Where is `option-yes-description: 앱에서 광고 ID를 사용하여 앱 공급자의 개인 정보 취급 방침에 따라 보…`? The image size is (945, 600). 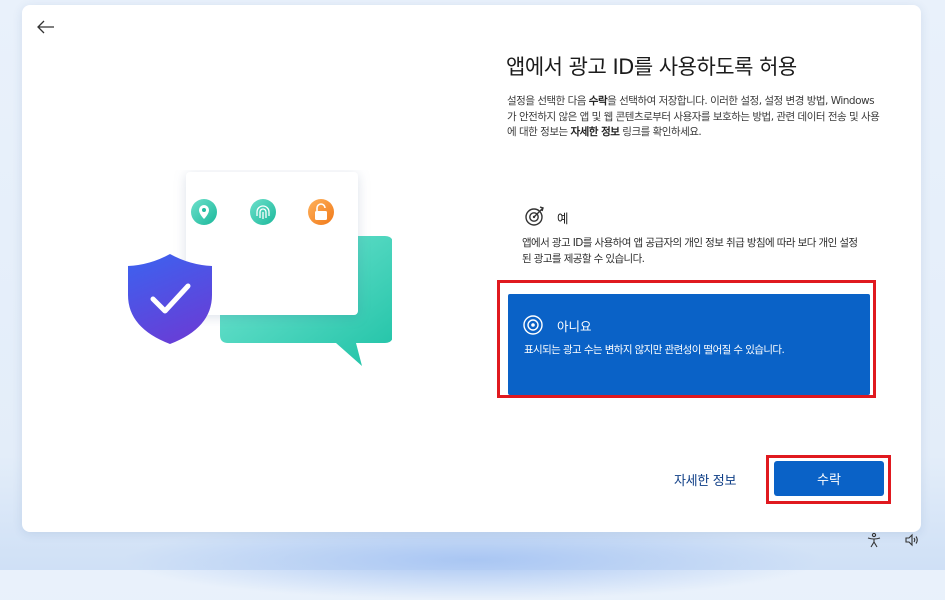
option-yes-description: 앱에서 광고 ID를 사용하여 앱 공급자의 개인 정보 취급 방침에 따라 보… is located at coordinates (690, 251).